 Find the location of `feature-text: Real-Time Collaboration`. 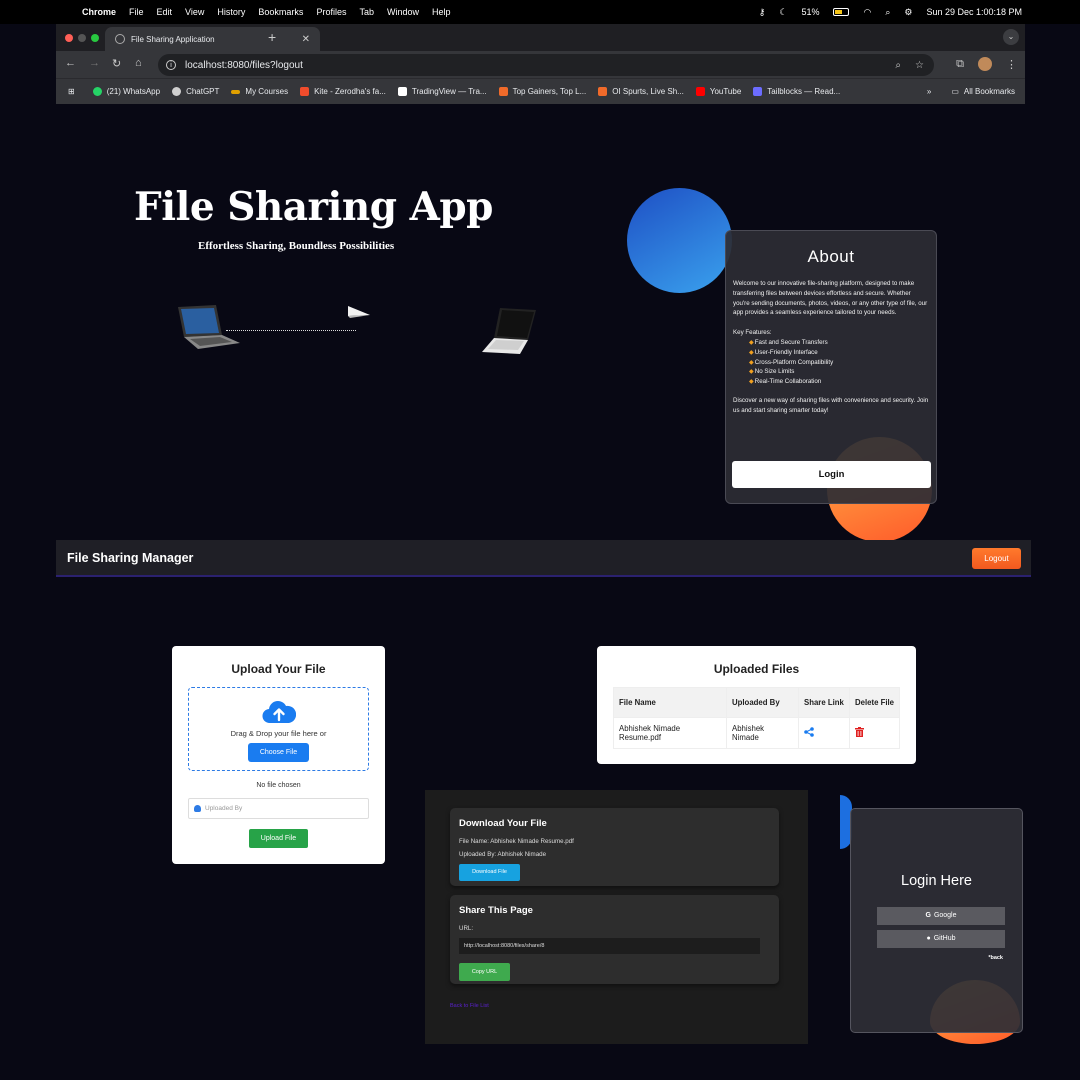

feature-text: Real-Time Collaboration is located at coordinates (788, 382).